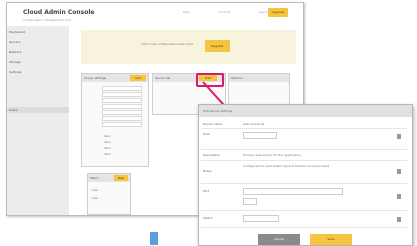 The height and width of the screenshot is (246, 417). What do you see at coordinates (260, 135) in the screenshot?
I see `host-input` at bounding box center [260, 135].